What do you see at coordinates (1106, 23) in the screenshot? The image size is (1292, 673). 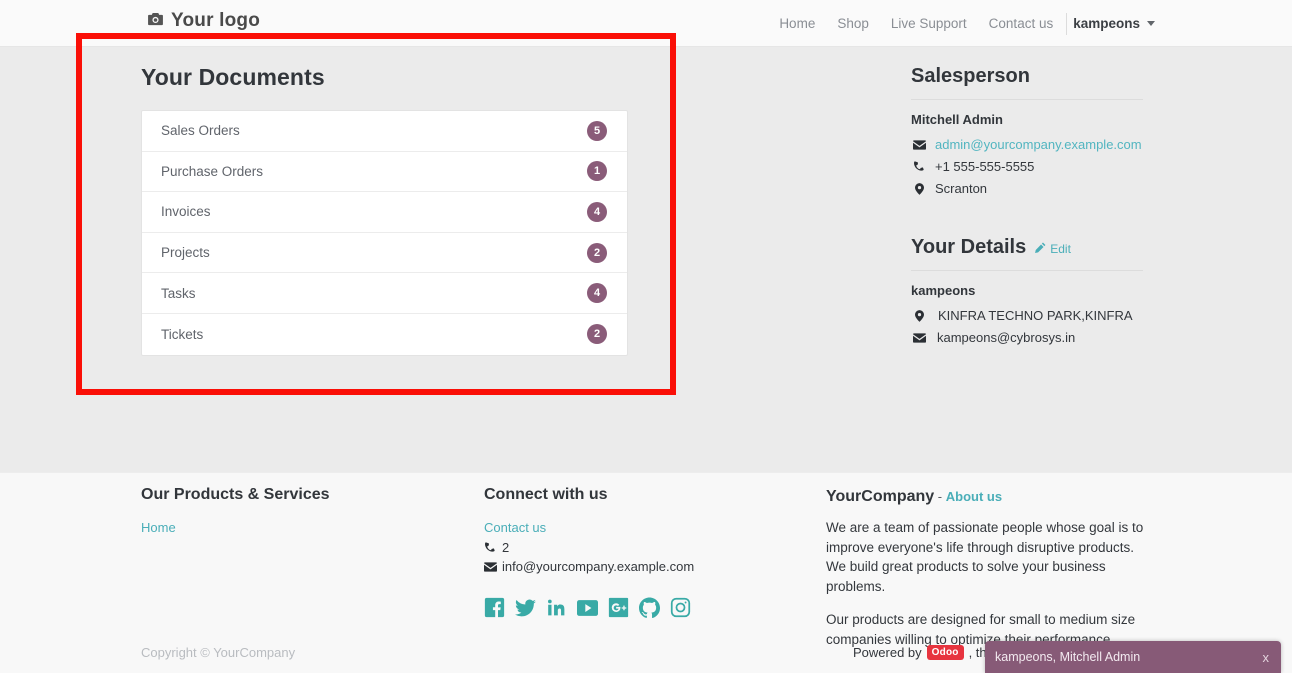 I see `user-menu-label: kampeons` at bounding box center [1106, 23].